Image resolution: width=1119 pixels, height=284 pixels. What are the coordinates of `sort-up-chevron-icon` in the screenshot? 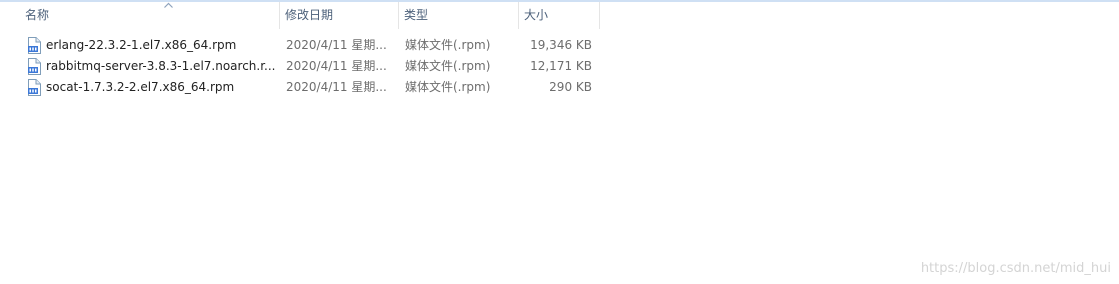 It's located at (168, 5).